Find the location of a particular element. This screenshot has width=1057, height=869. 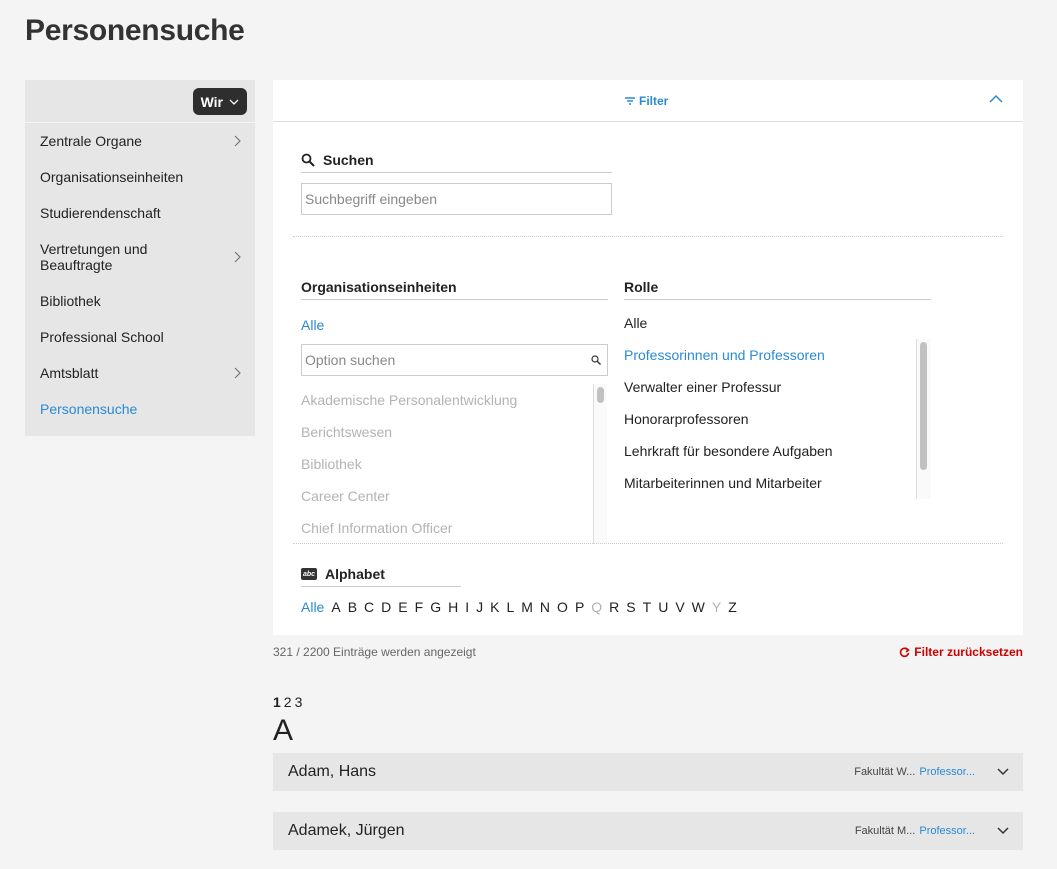

sidebar-item-bibliothek: Bibliothek is located at coordinates (140, 301).